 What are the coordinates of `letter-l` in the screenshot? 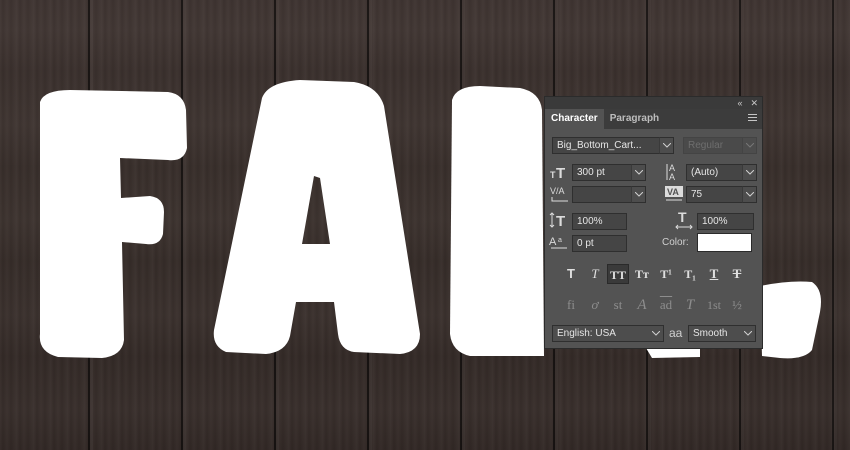 It's located at (497, 221).